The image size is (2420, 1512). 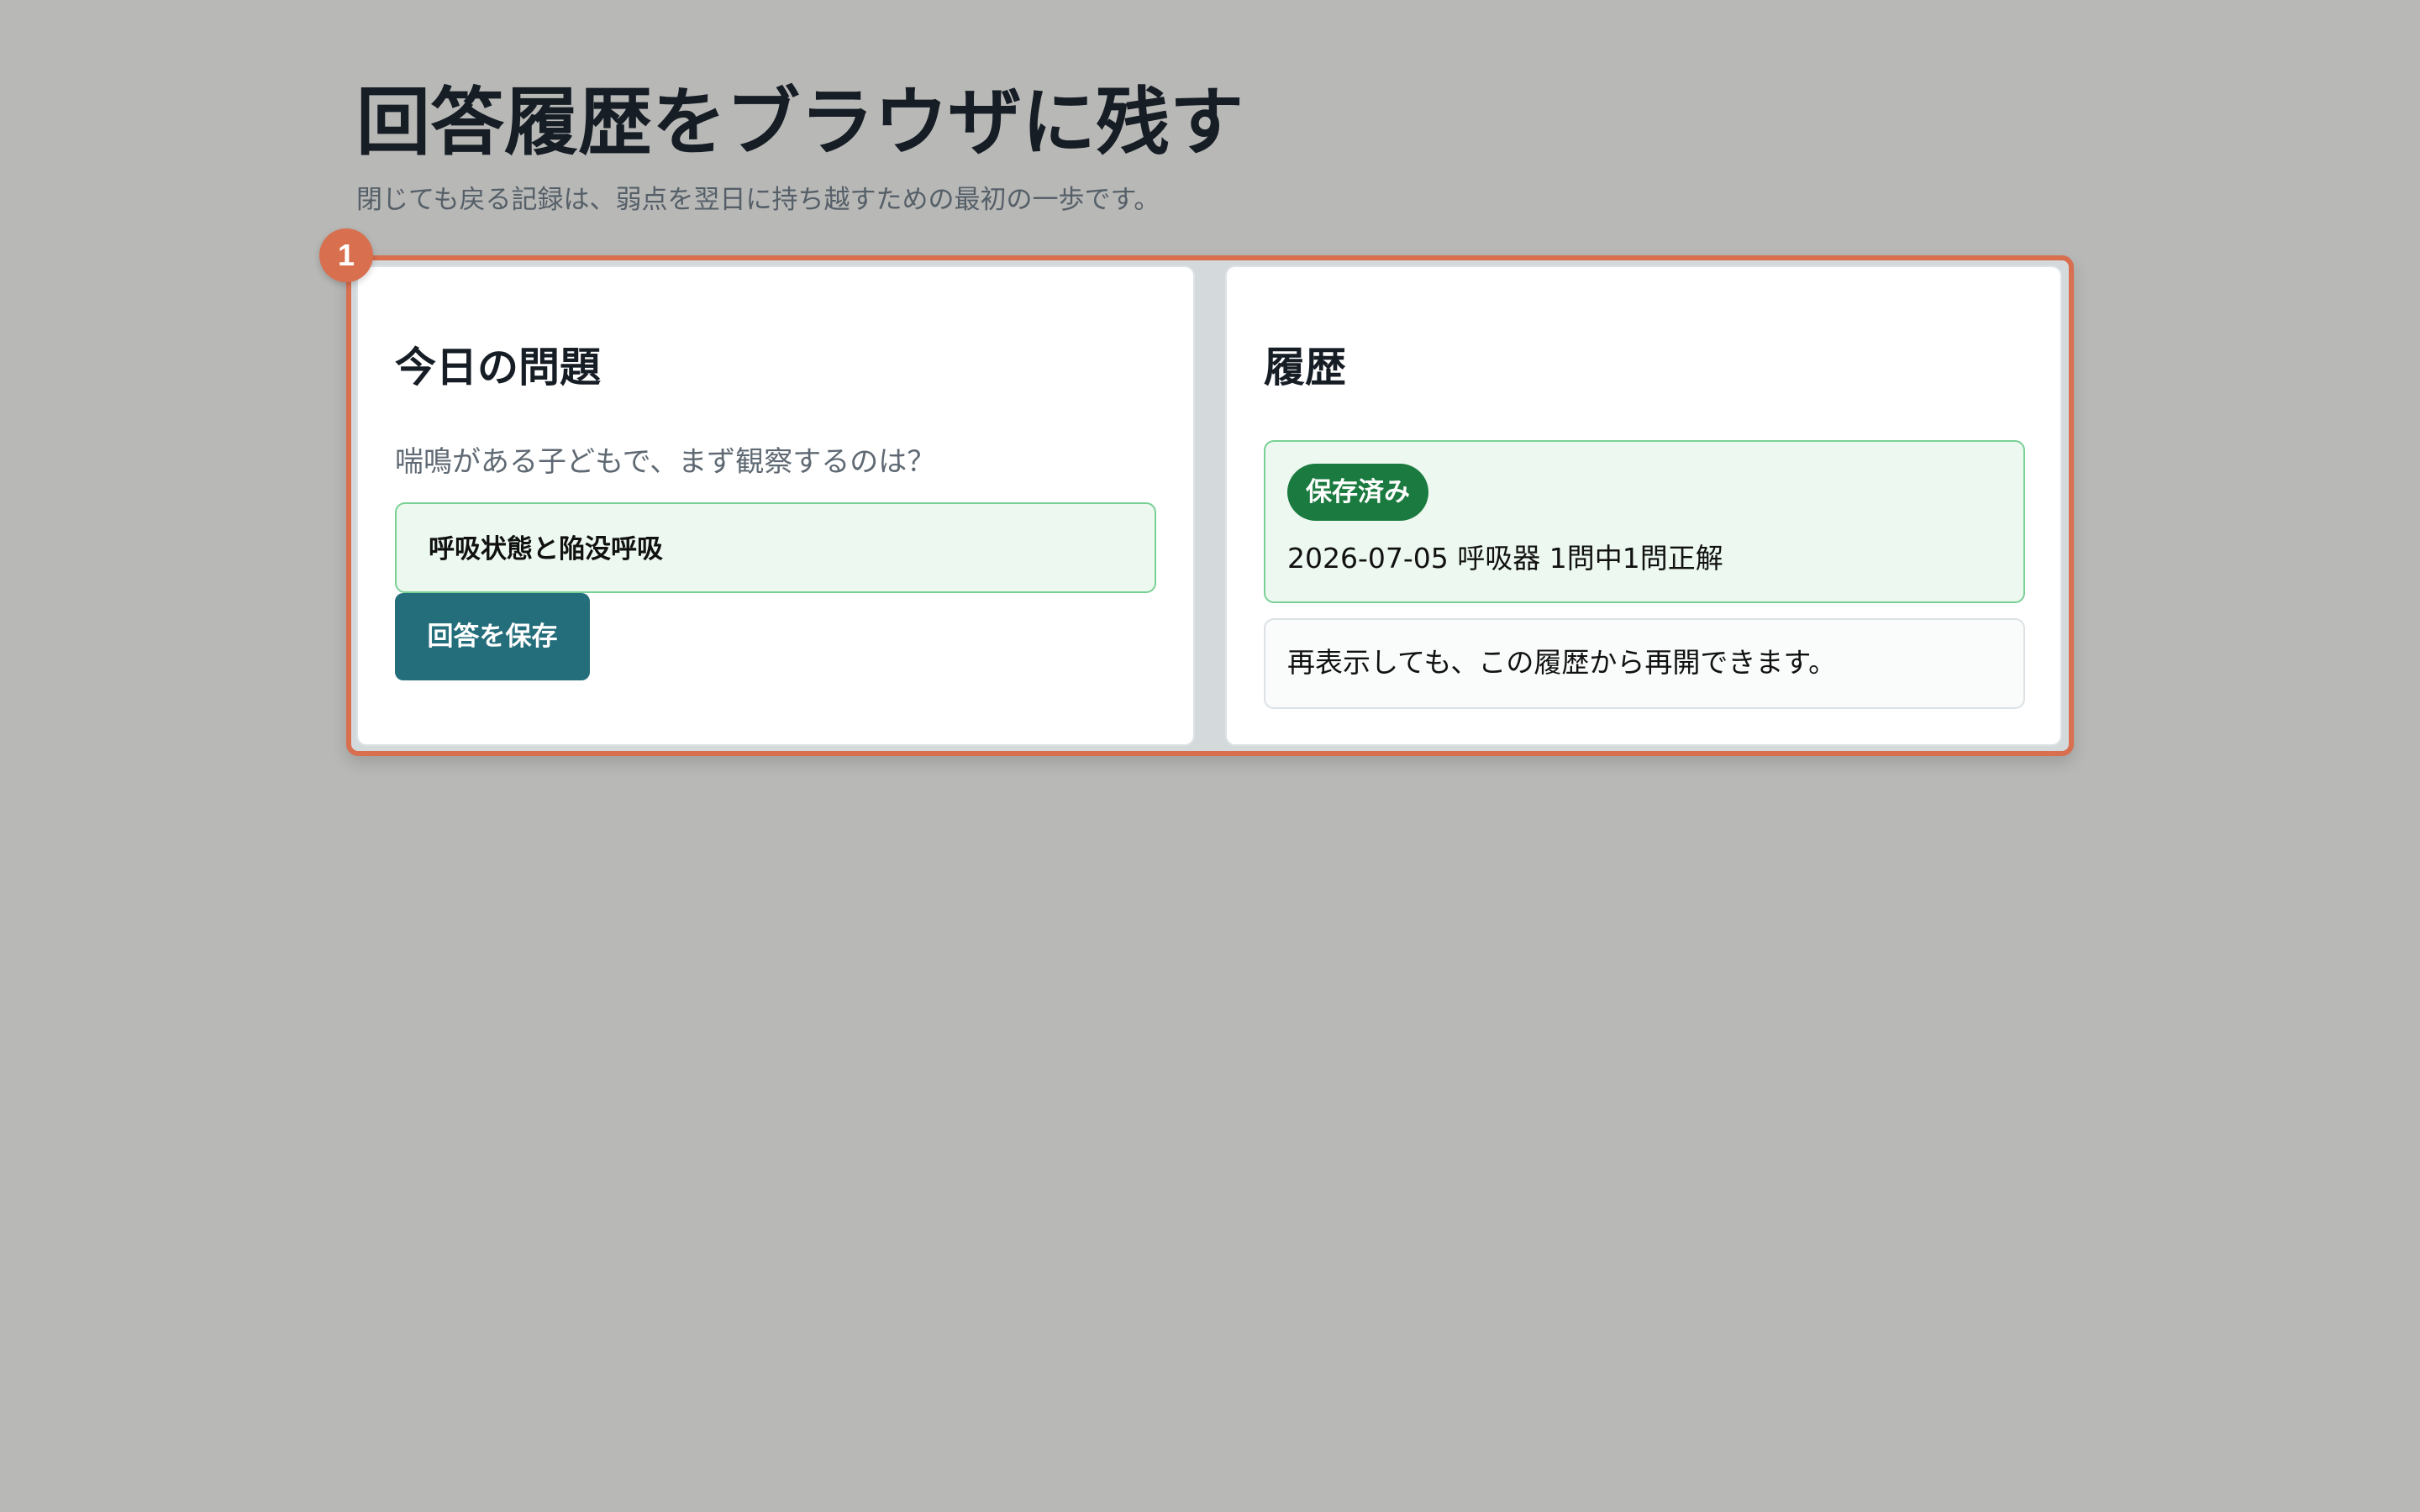 What do you see at coordinates (758, 200) in the screenshot?
I see `page-subtitle: 閉じても戻る記録は、弱点を翌日に持ち越すための最初の一歩です。` at bounding box center [758, 200].